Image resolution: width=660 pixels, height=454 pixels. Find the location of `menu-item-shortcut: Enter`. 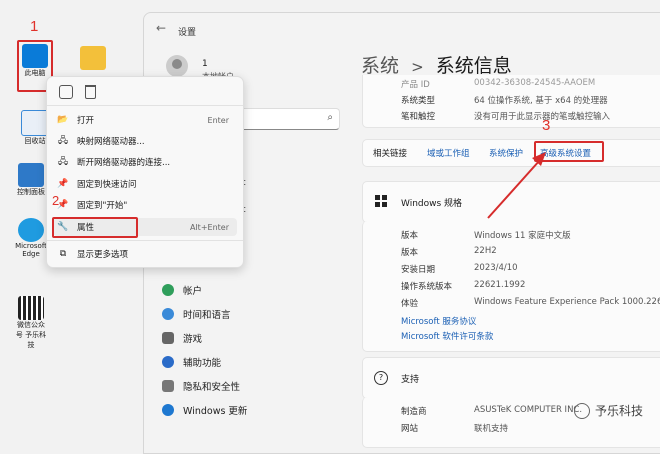

menu-item-shortcut: Enter is located at coordinates (218, 120).